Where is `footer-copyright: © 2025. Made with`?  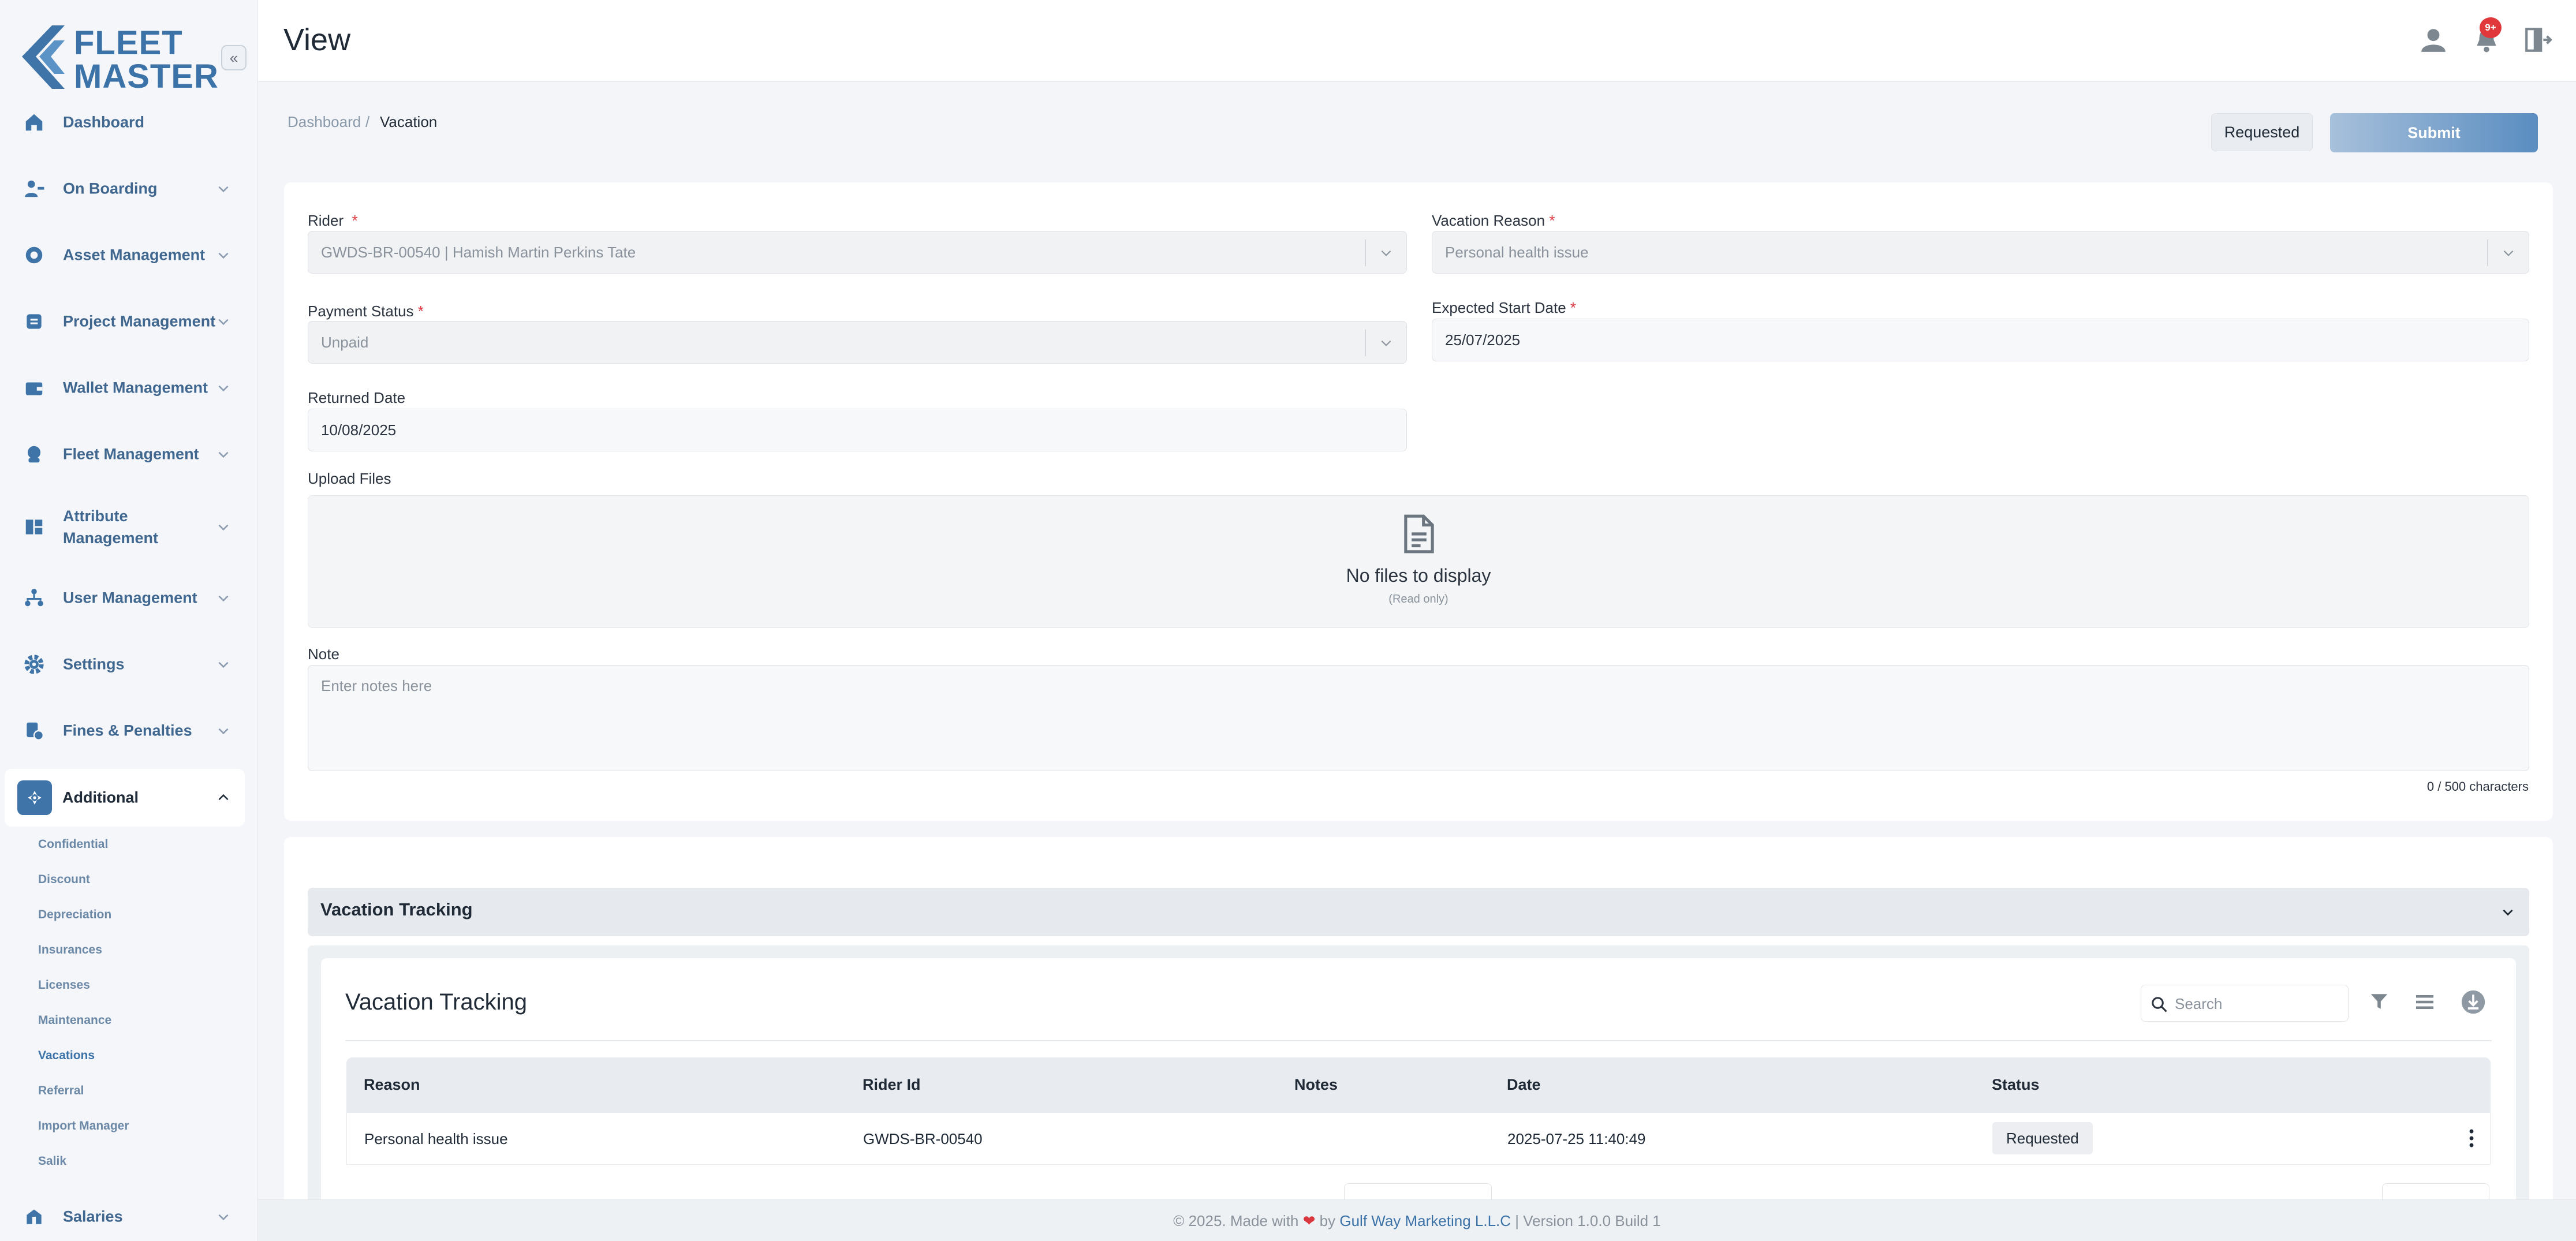
footer-copyright: © 2025. Made with is located at coordinates (1236, 1220).